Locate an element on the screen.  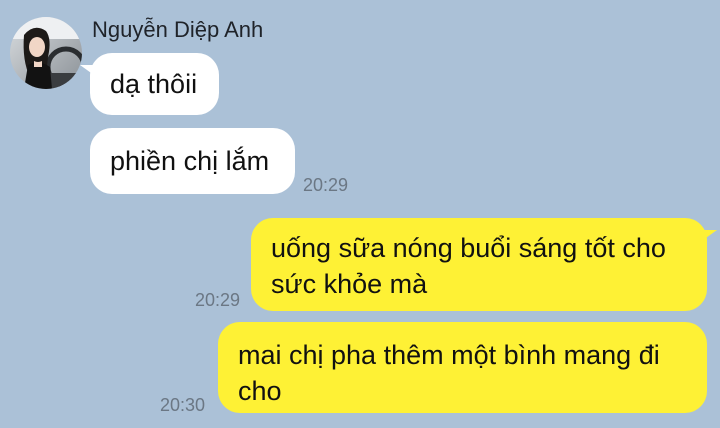
message-text: phiền chị lắm is located at coordinates (190, 161).